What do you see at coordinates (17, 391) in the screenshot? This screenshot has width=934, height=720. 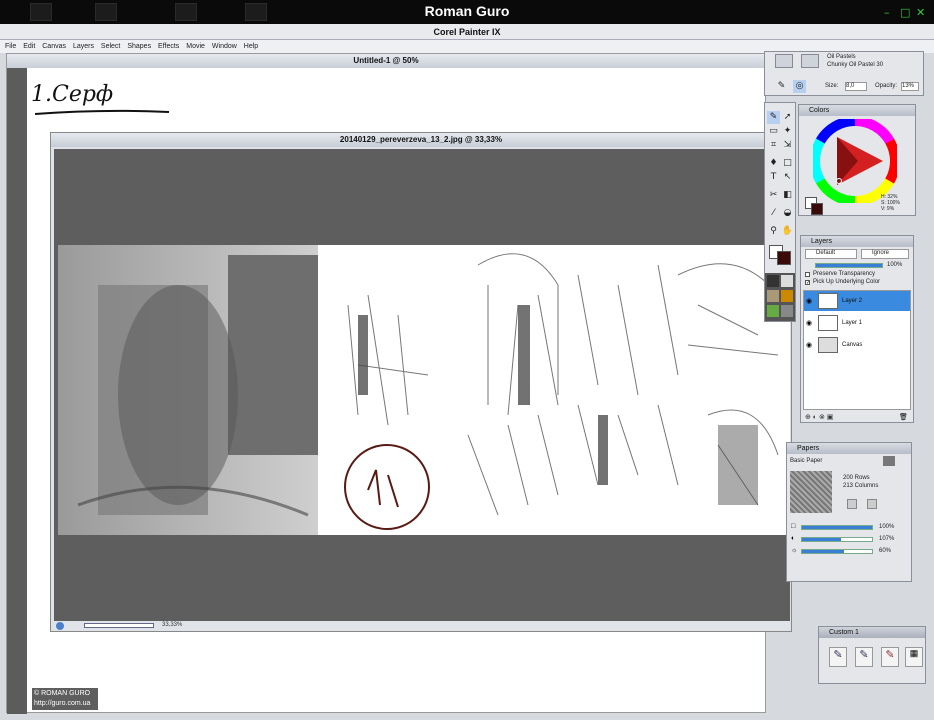 I see `canvas-margin` at bounding box center [17, 391].